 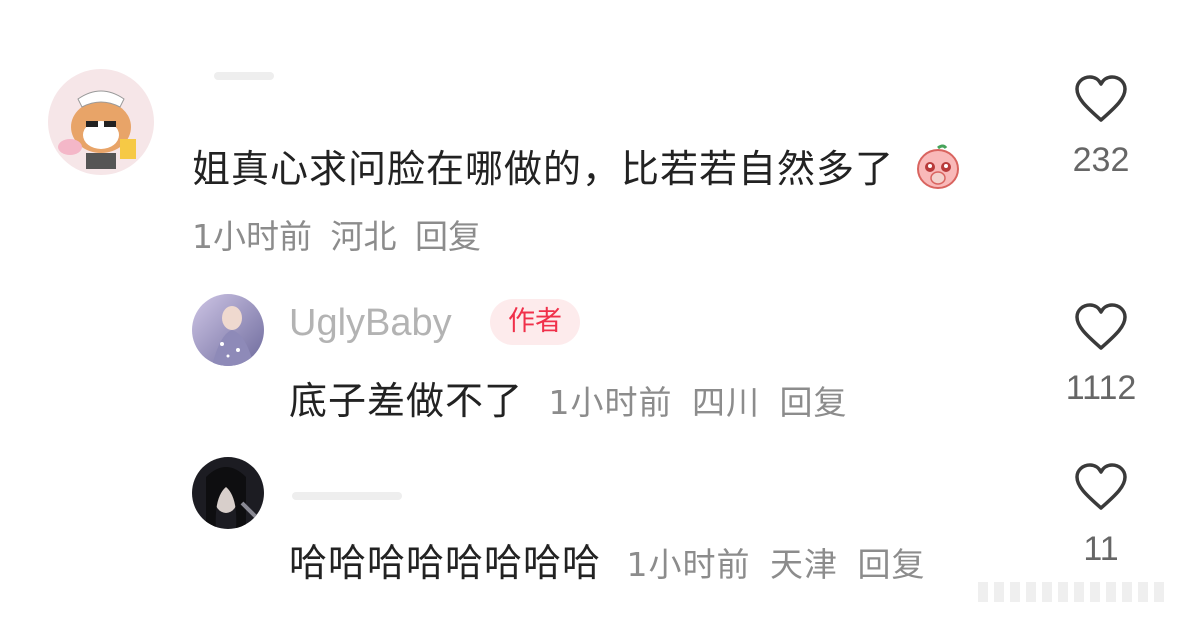 What do you see at coordinates (445, 563) in the screenshot?
I see `comment-text: 哈哈哈哈哈哈哈哈` at bounding box center [445, 563].